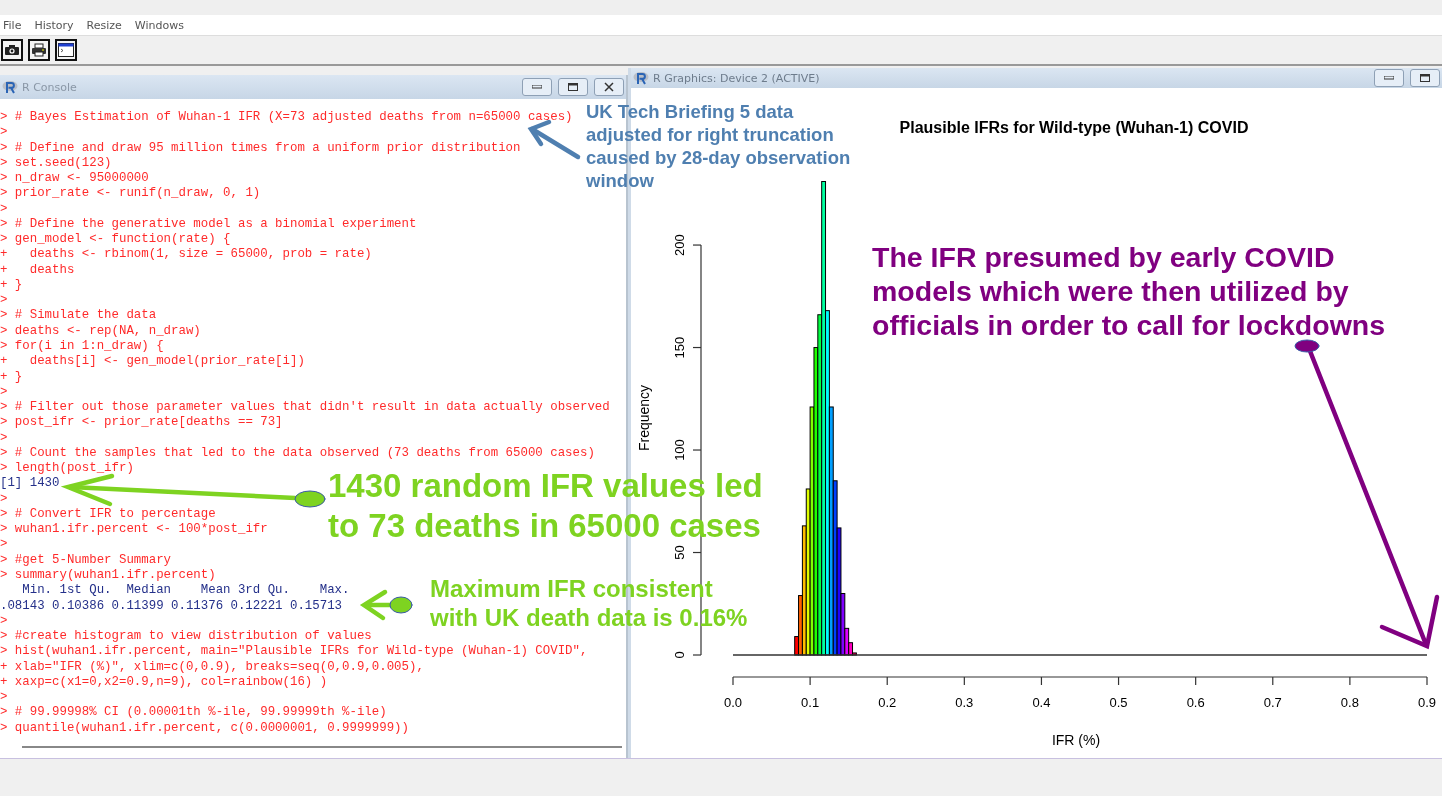  I want to click on menu-item: Windows, so click(160, 25).